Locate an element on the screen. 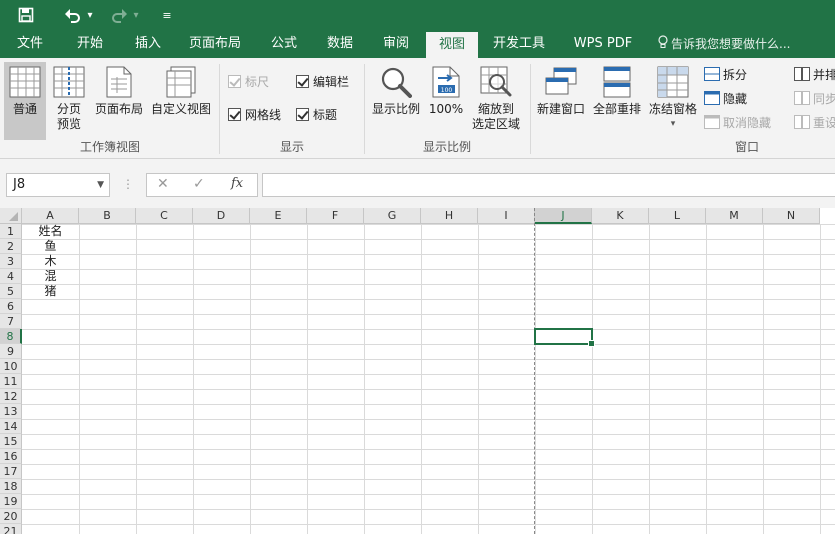 The image size is (835, 534). row-header-3: 3 is located at coordinates (11, 261).